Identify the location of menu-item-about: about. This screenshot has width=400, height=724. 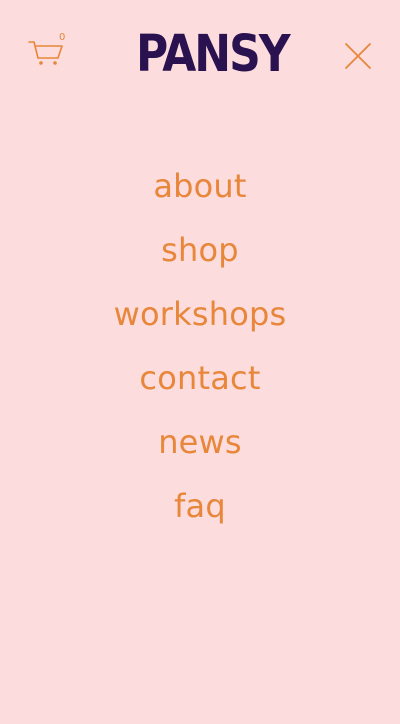
(200, 186).